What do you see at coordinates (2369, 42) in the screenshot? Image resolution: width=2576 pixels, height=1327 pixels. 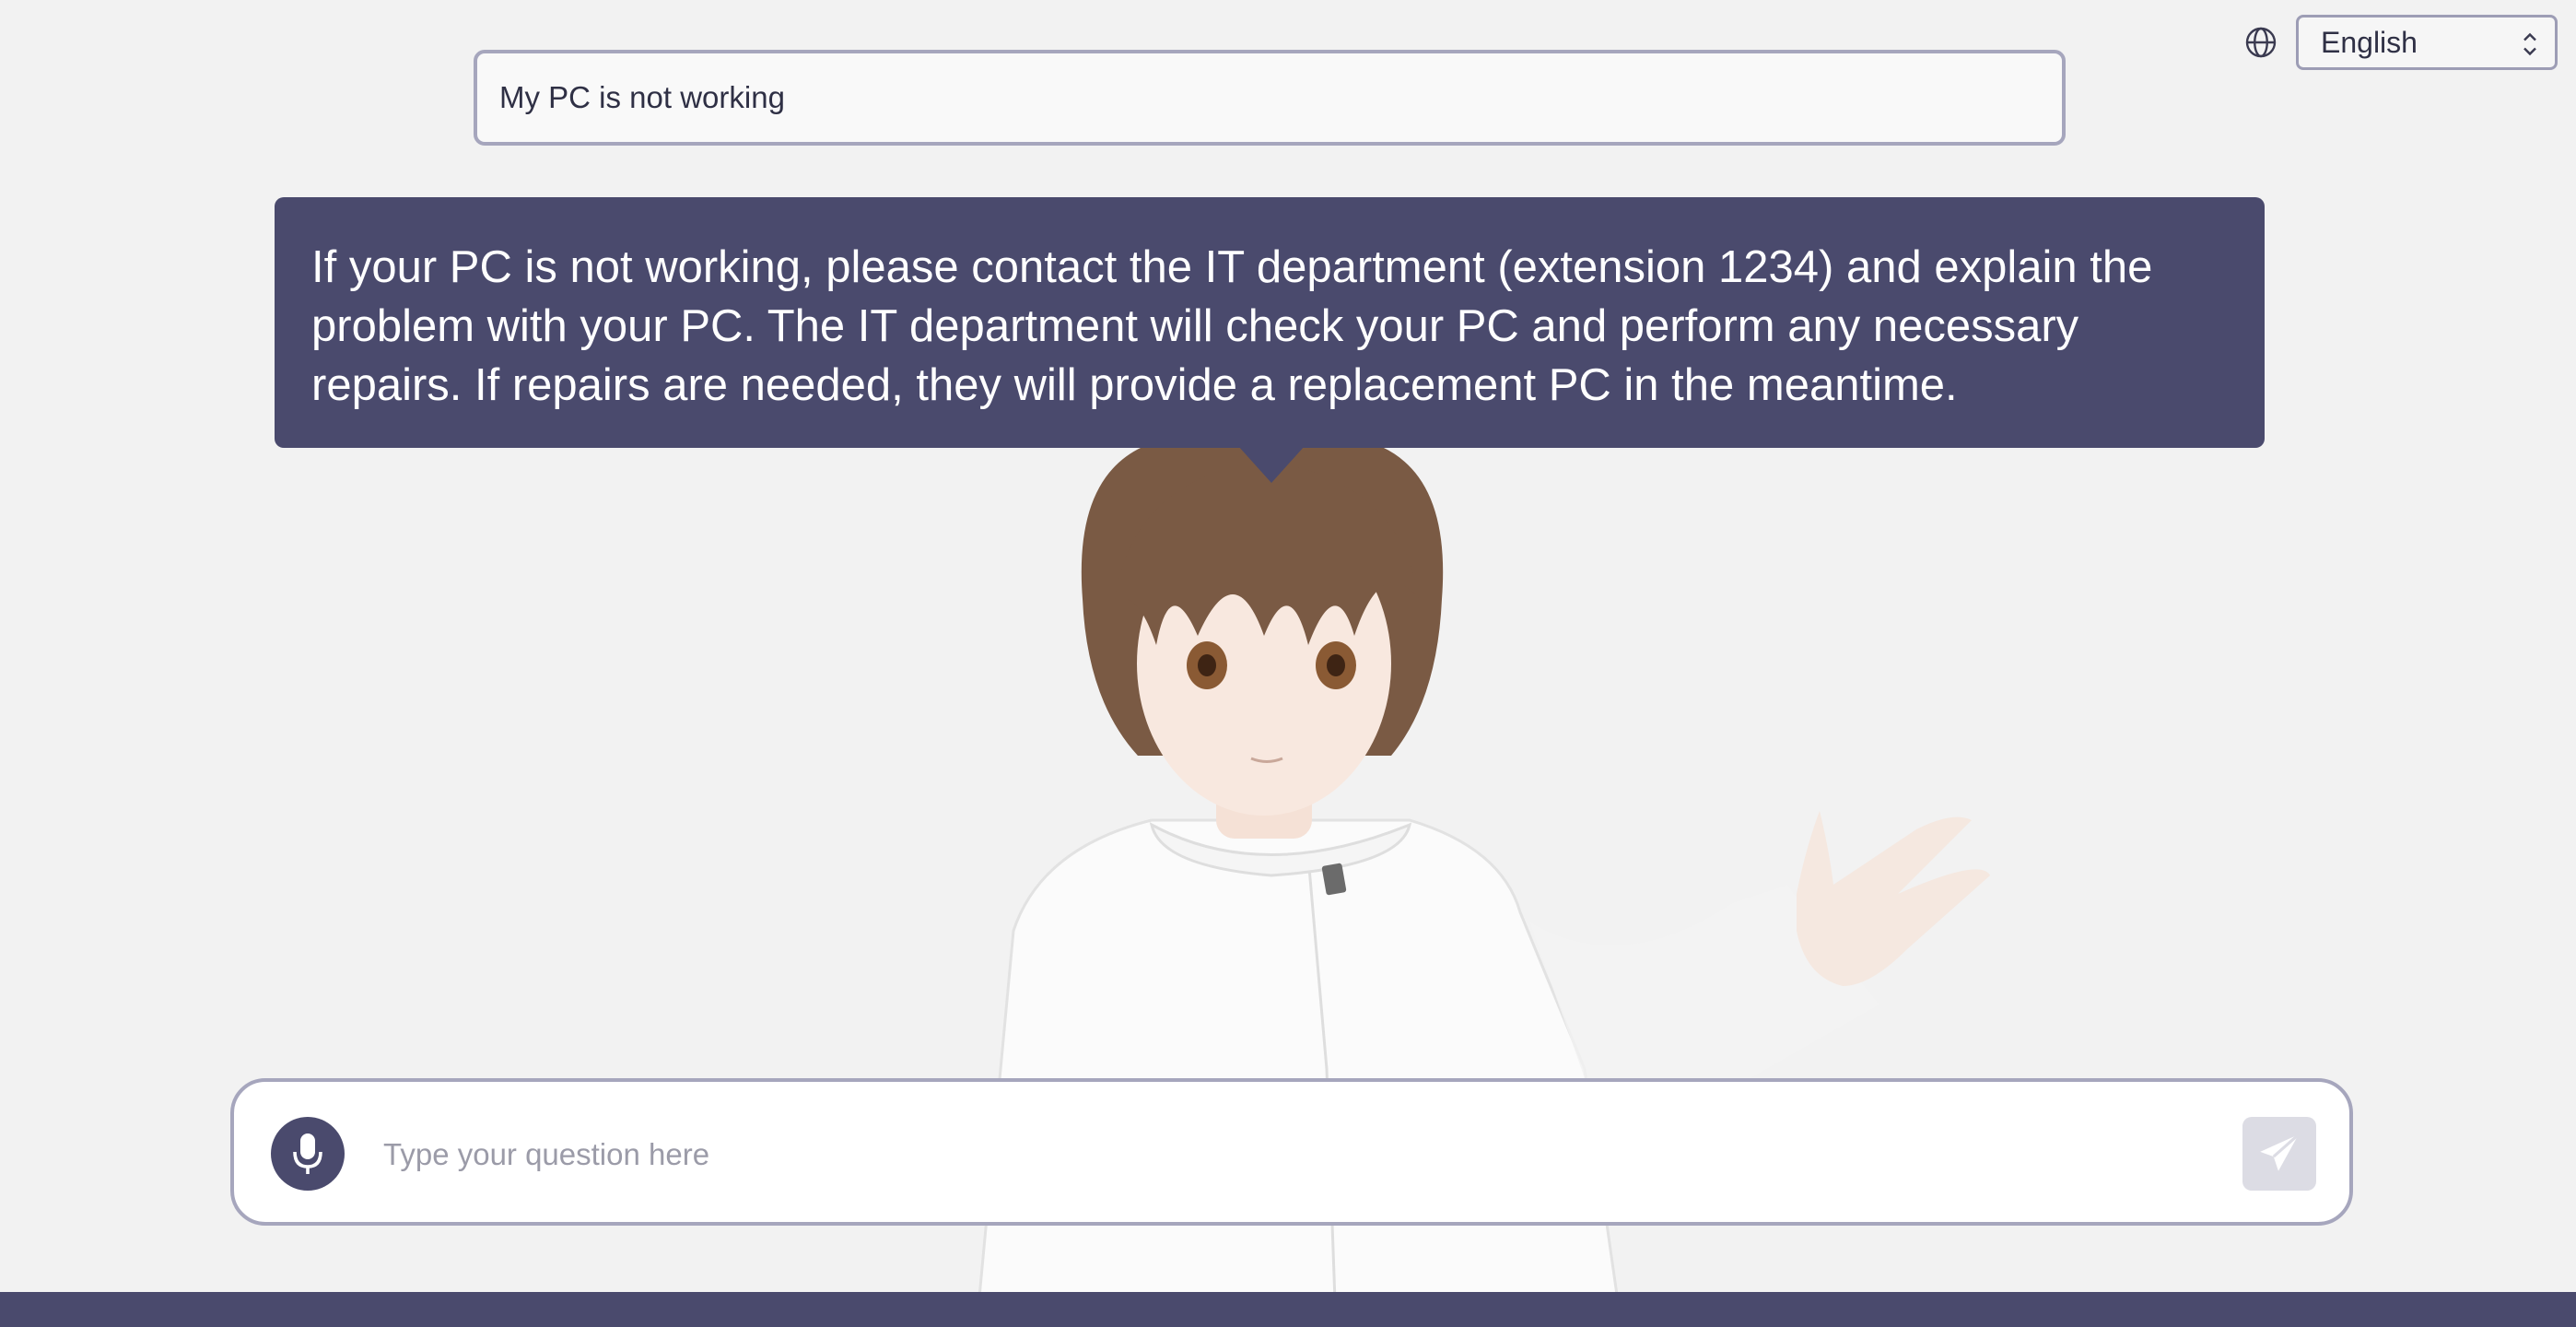 I see `language-select-value: English` at bounding box center [2369, 42].